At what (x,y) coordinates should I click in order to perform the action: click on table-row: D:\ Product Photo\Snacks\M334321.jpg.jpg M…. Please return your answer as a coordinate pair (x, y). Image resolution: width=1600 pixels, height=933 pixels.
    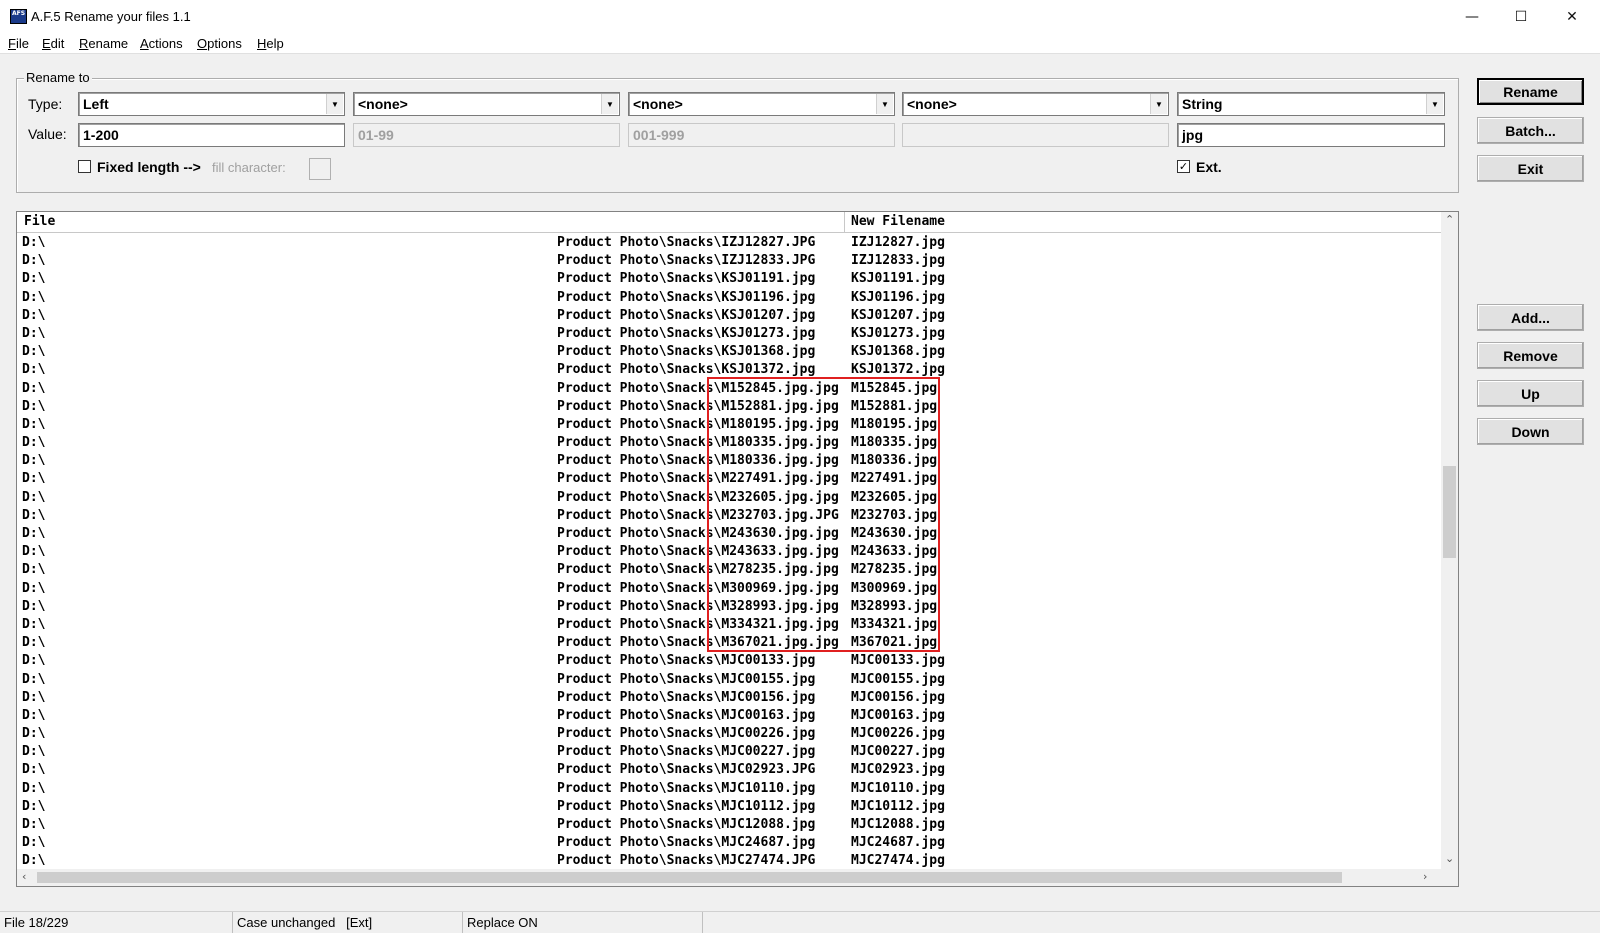
    Looking at the image, I should click on (729, 625).